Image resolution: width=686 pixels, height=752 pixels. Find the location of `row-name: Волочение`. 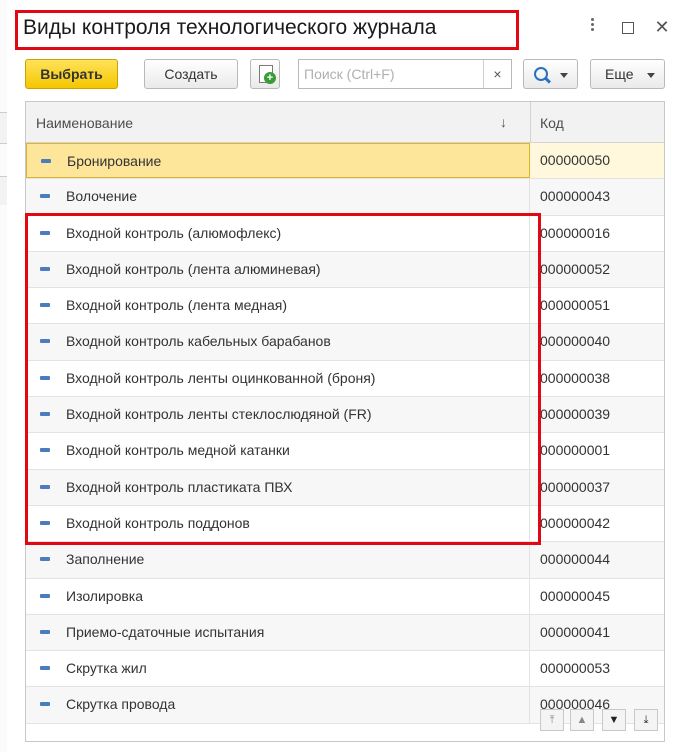

row-name: Волочение is located at coordinates (102, 196).